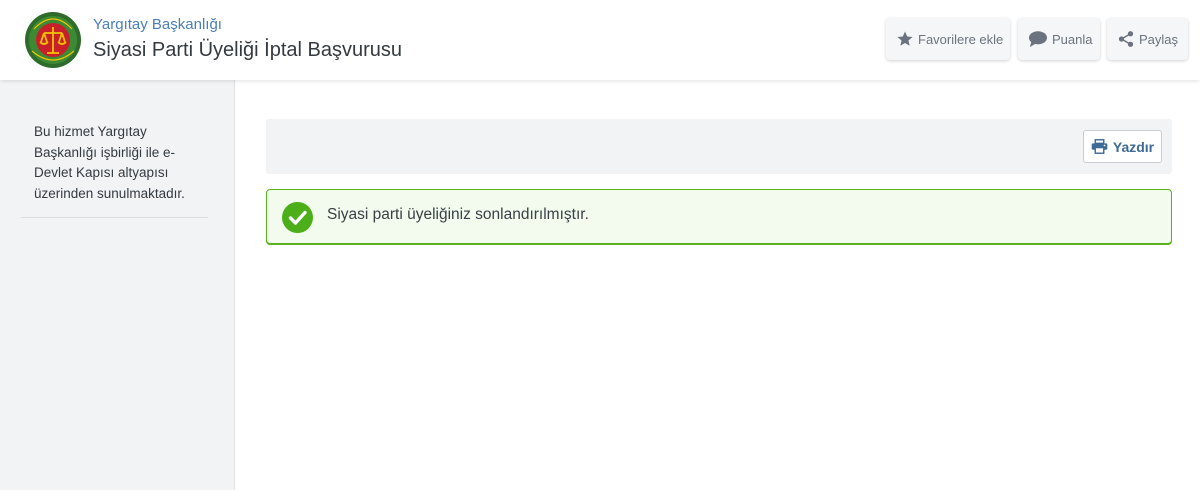 The width and height of the screenshot is (1200, 490). What do you see at coordinates (1126, 39) in the screenshot?
I see `share-icon` at bounding box center [1126, 39].